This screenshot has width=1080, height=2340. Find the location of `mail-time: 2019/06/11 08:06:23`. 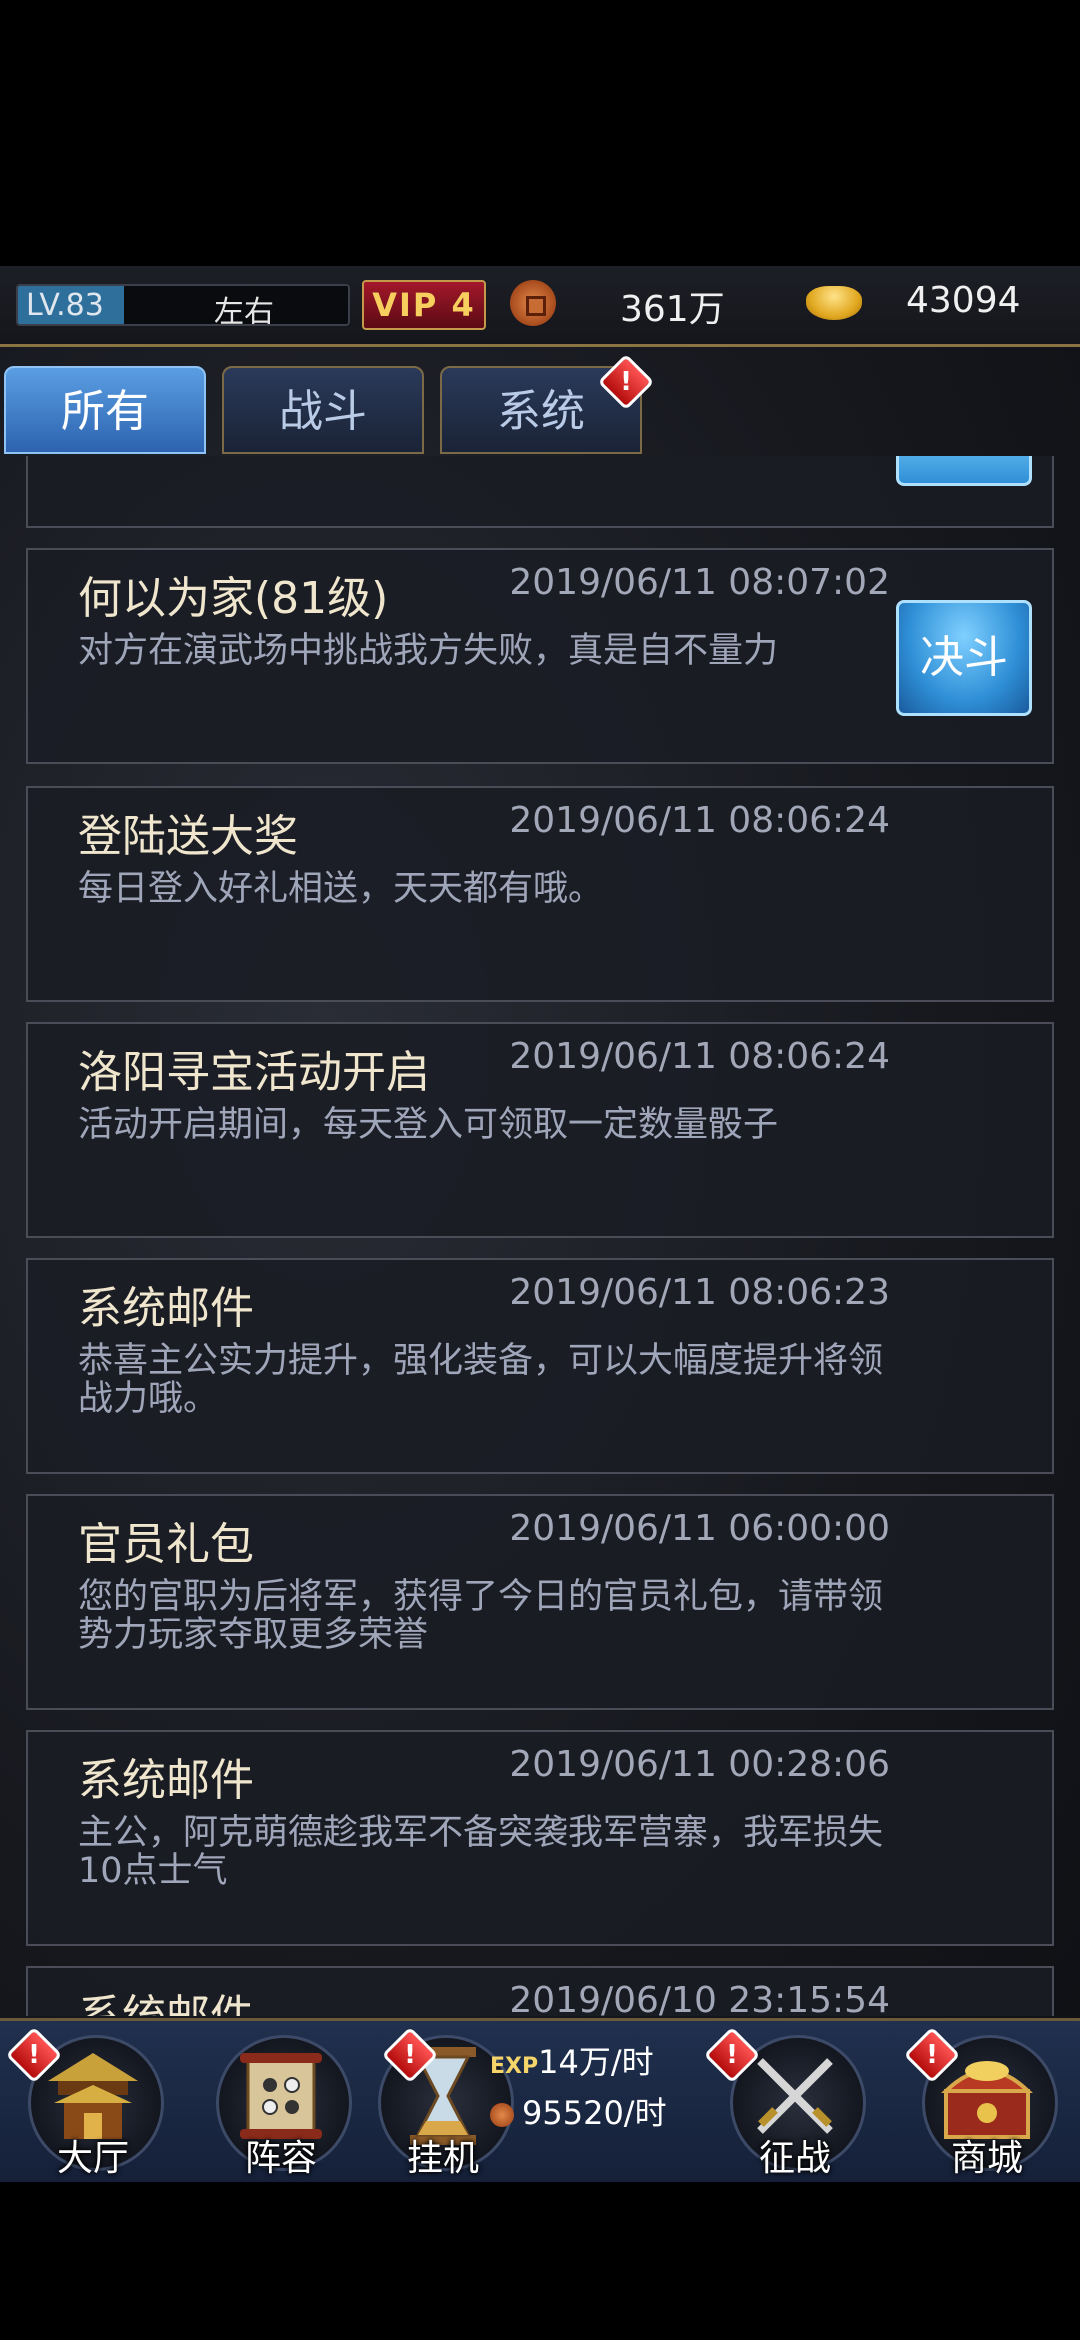

mail-time: 2019/06/11 08:06:23 is located at coordinates (699, 1292).